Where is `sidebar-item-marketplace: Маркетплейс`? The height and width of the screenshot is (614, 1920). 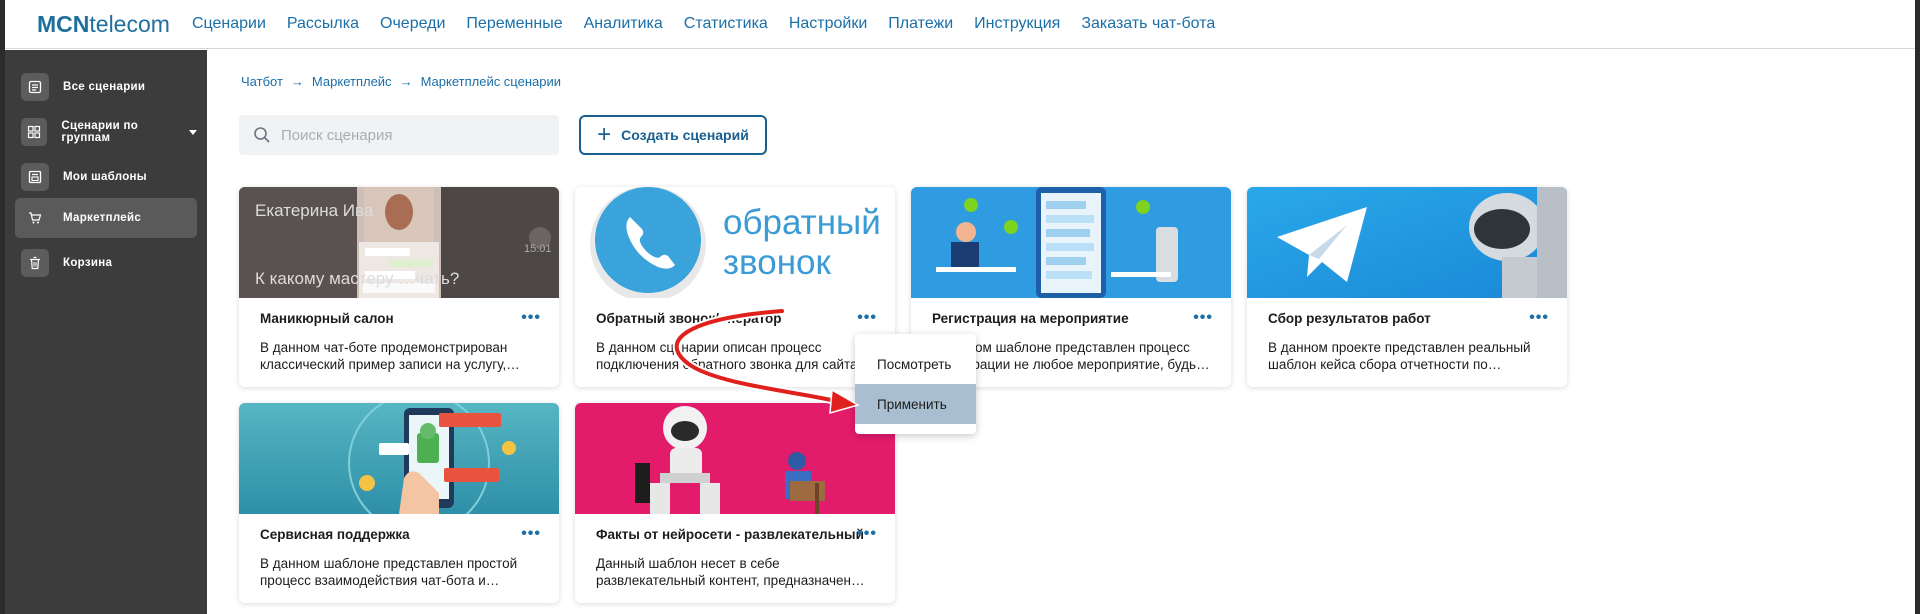
sidebar-item-marketplace: Маркетплейс is located at coordinates (106, 218).